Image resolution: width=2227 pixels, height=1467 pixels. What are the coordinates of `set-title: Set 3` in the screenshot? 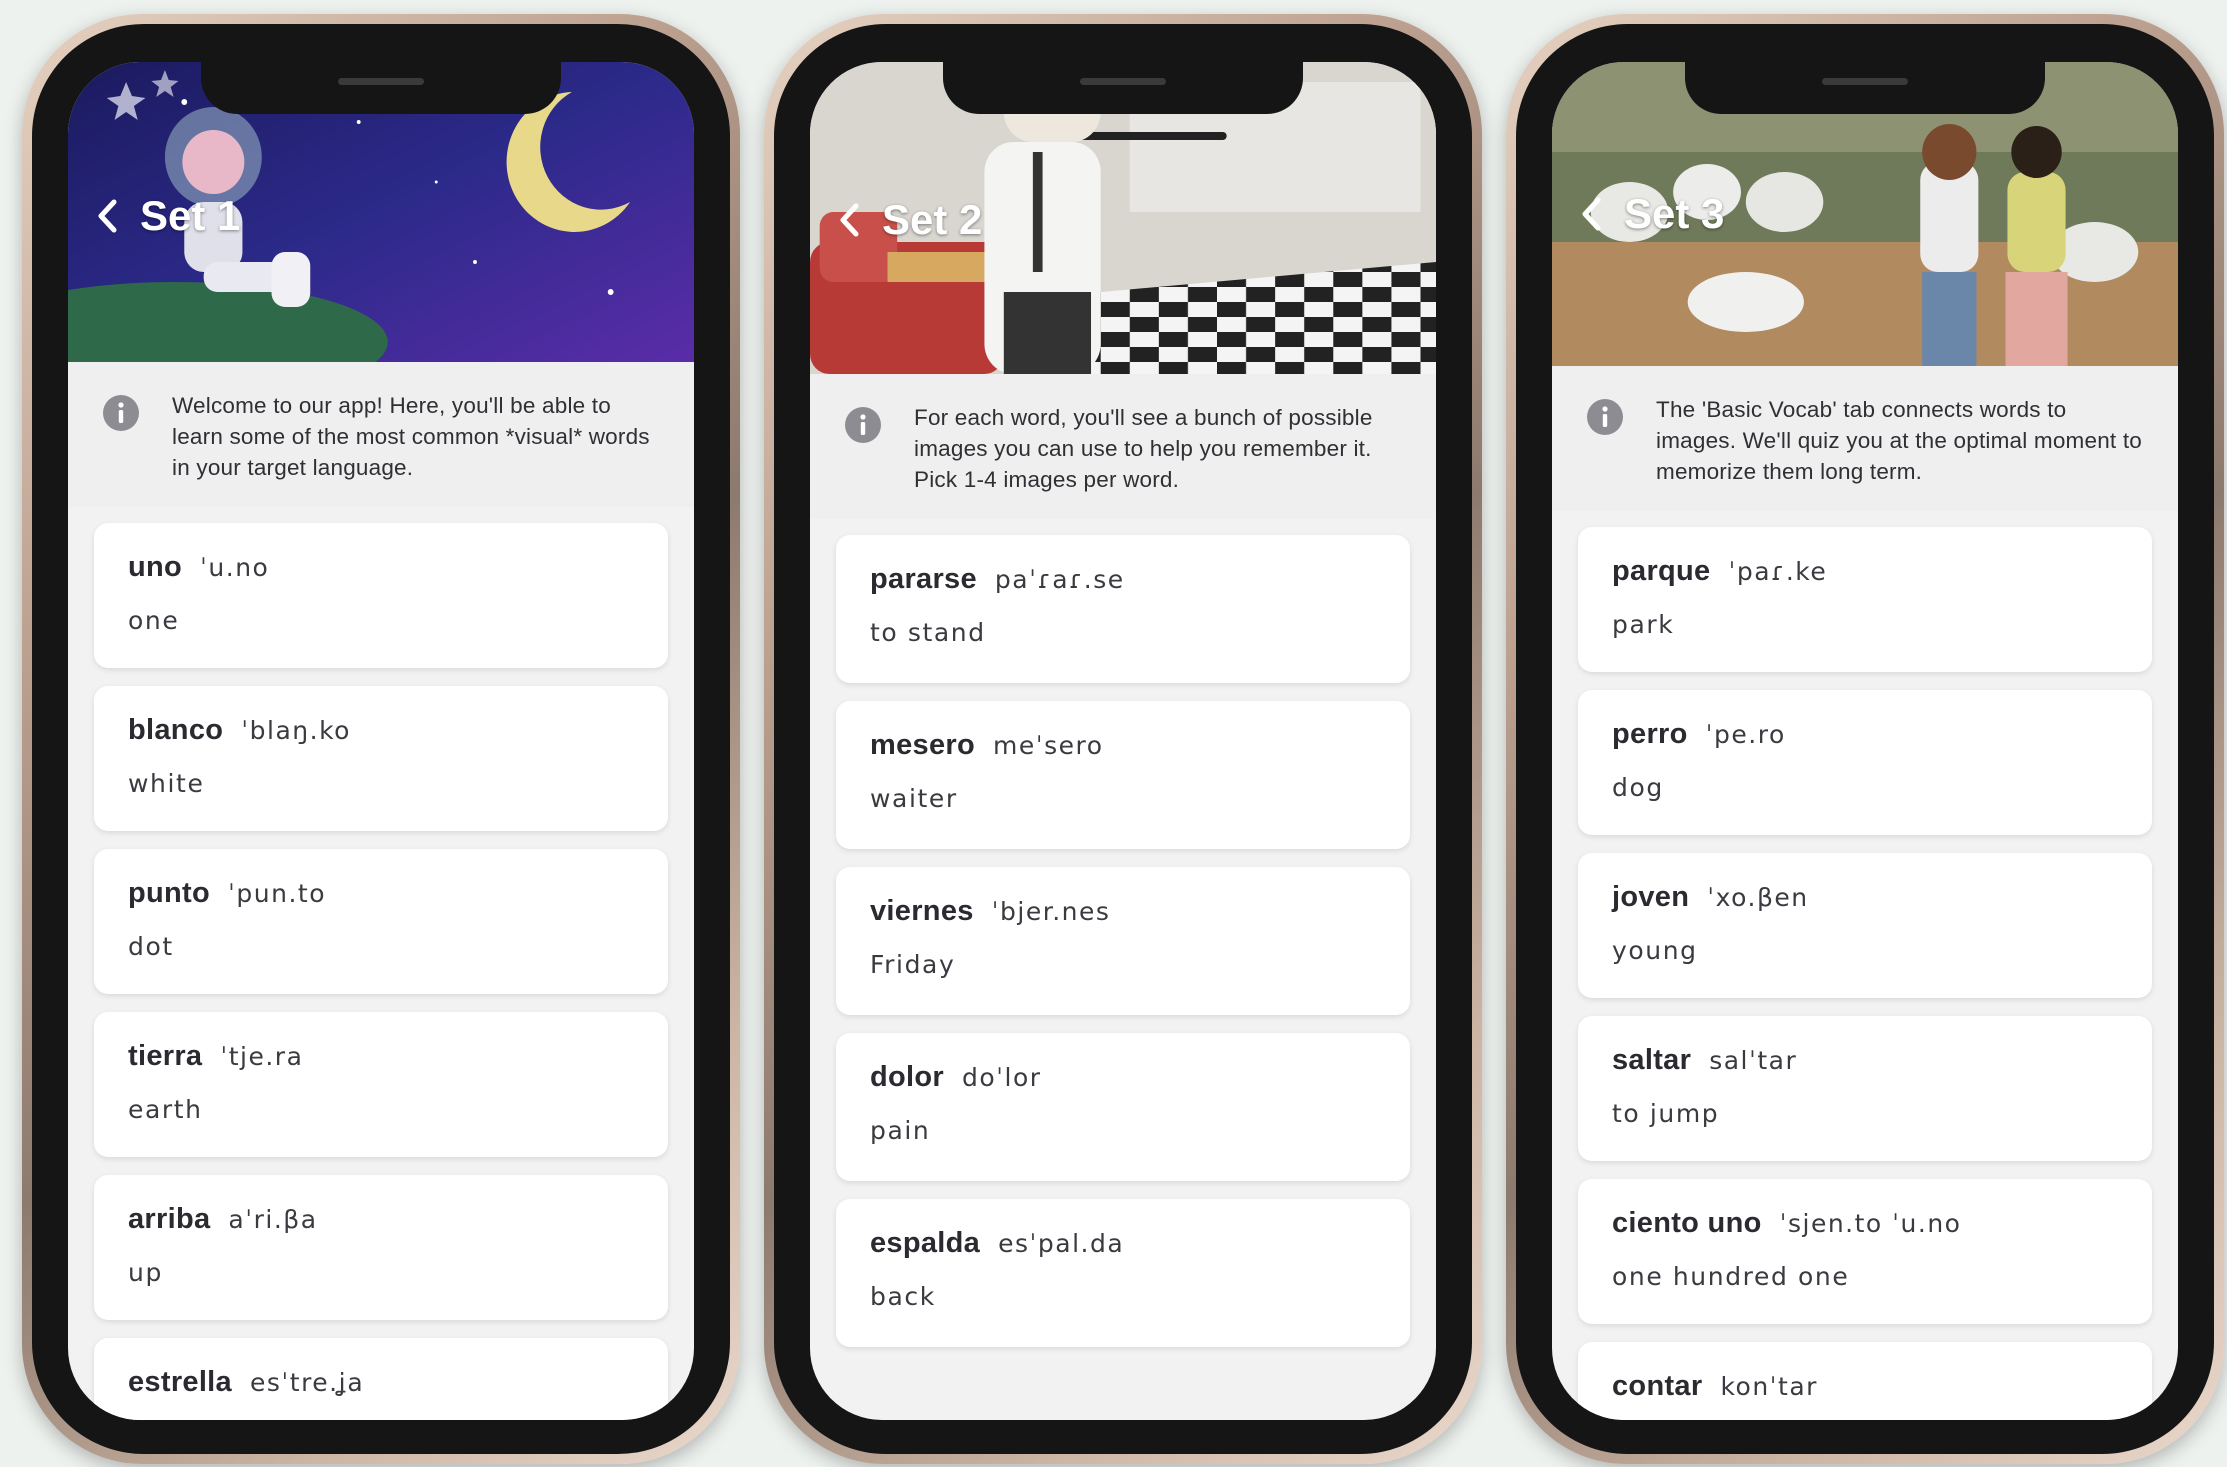 It's located at (1674, 213).